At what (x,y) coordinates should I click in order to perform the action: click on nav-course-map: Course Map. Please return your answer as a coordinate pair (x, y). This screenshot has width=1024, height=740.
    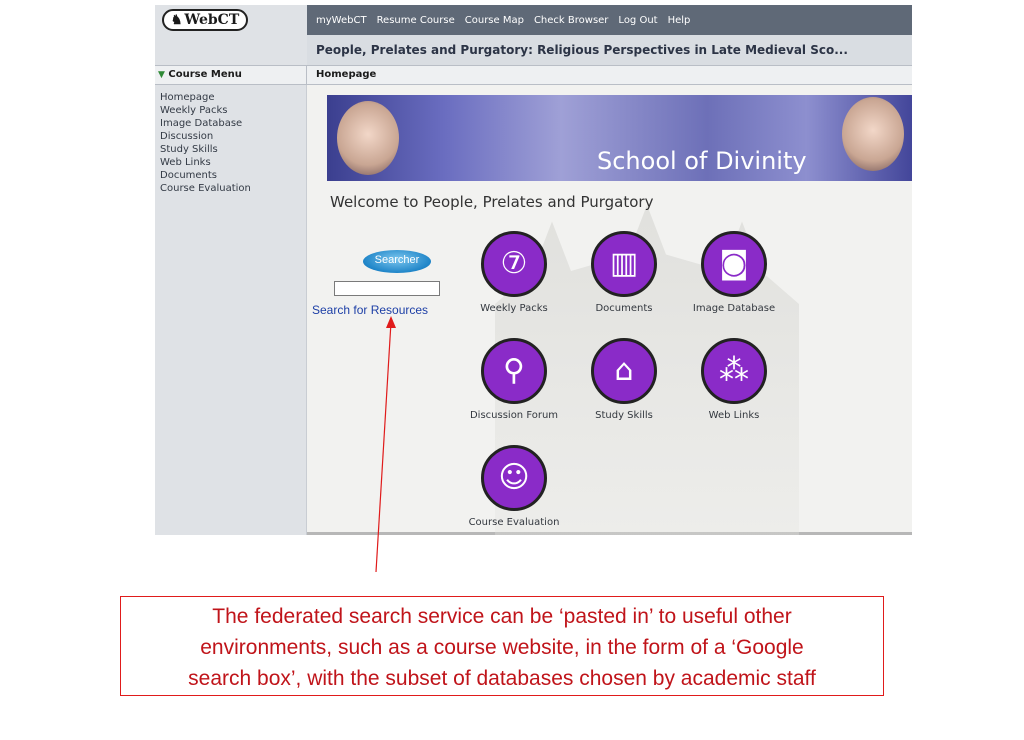
    Looking at the image, I should click on (494, 20).